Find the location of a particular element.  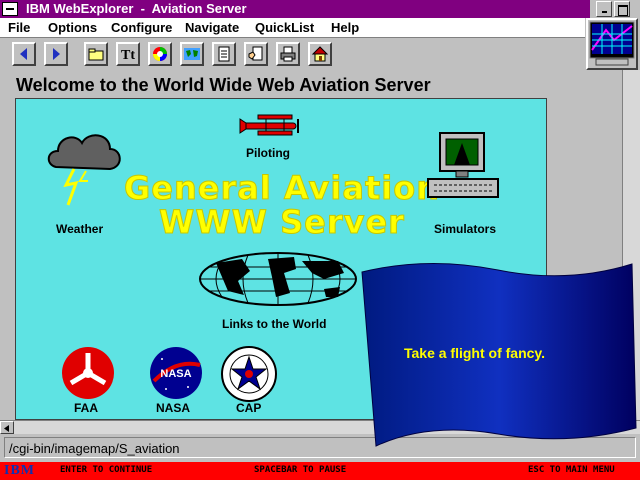

forward-icon is located at coordinates (56, 54).